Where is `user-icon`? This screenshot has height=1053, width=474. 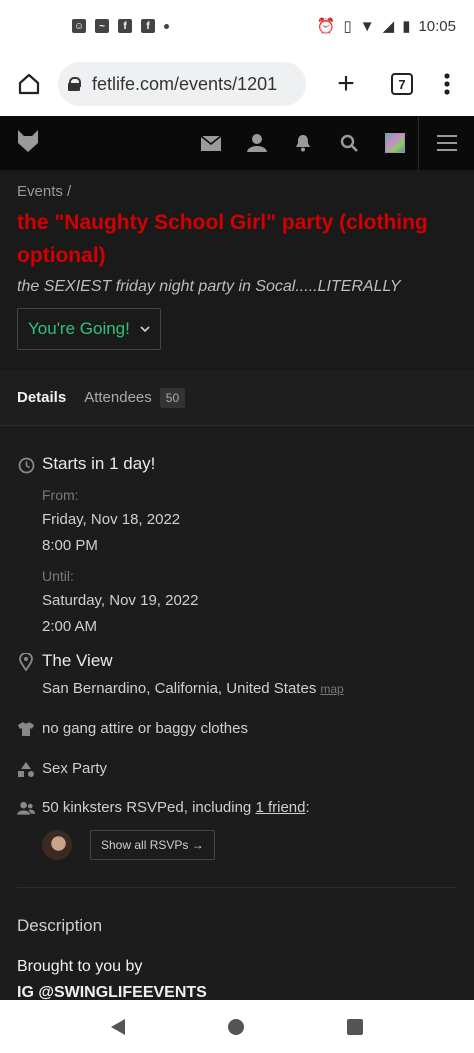
user-icon is located at coordinates (257, 143).